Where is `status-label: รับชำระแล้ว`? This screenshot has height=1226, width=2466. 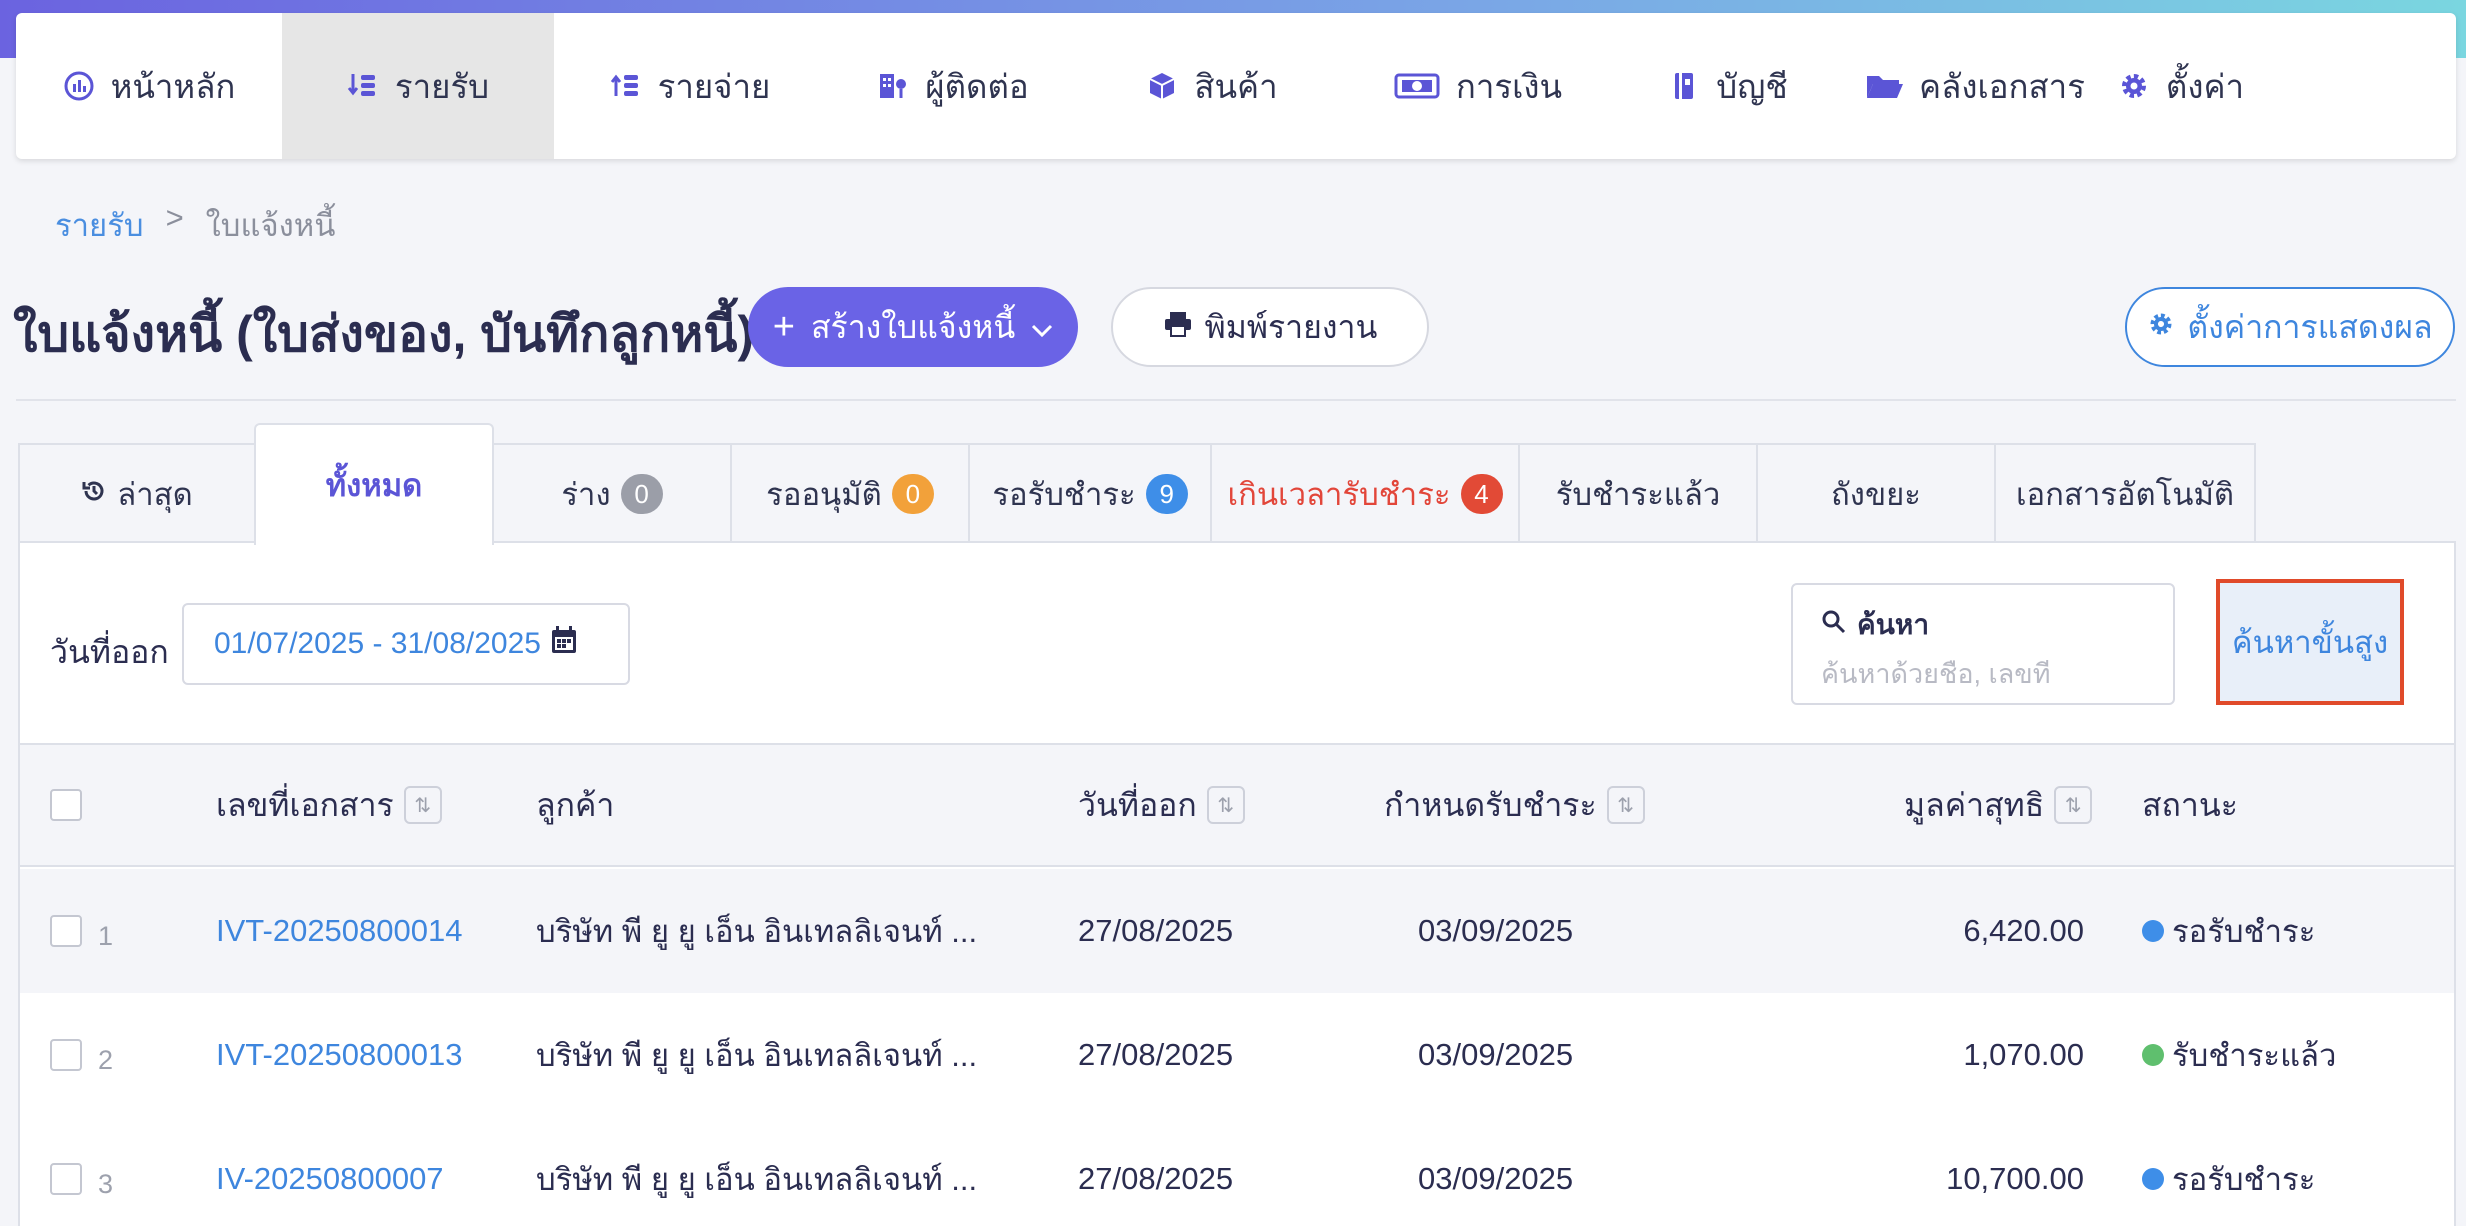
status-label: รับชำระแล้ว is located at coordinates (2254, 1055).